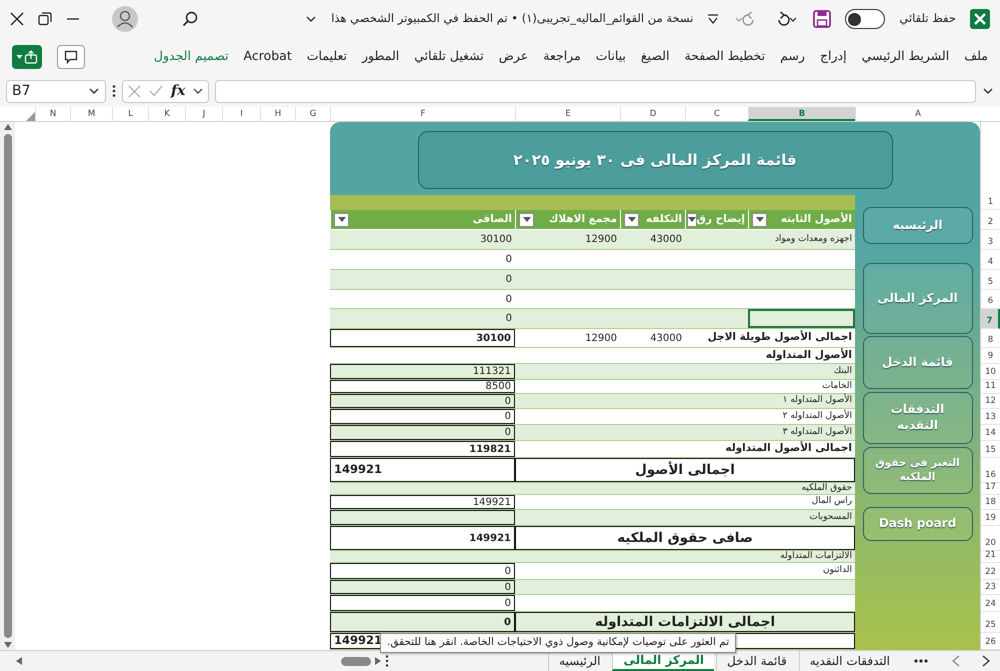  I want to click on ribbon-tab: الشريط الرئيسي, so click(906, 56).